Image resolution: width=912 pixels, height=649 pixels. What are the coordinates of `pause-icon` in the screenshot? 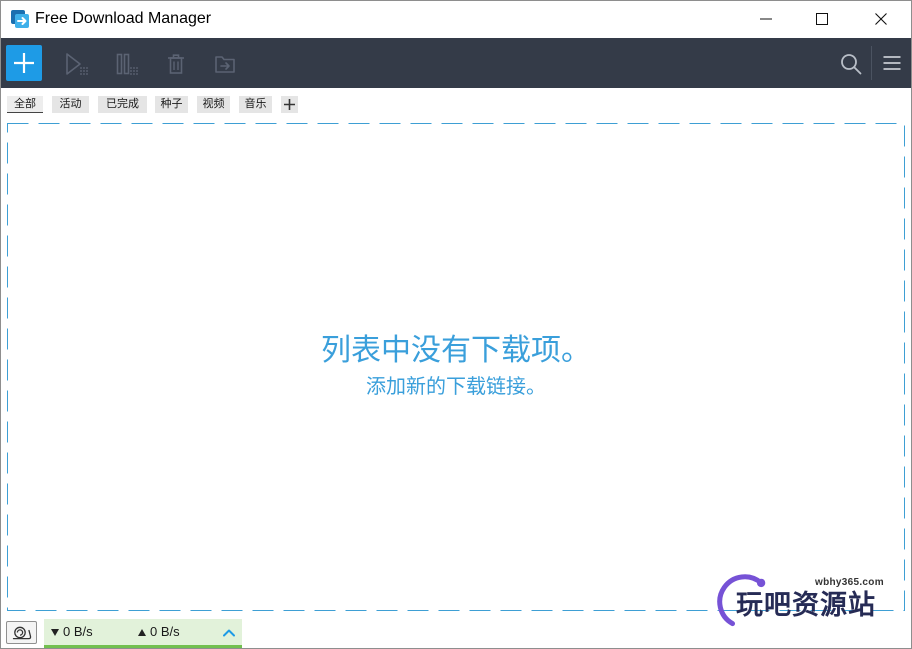 It's located at (127, 64).